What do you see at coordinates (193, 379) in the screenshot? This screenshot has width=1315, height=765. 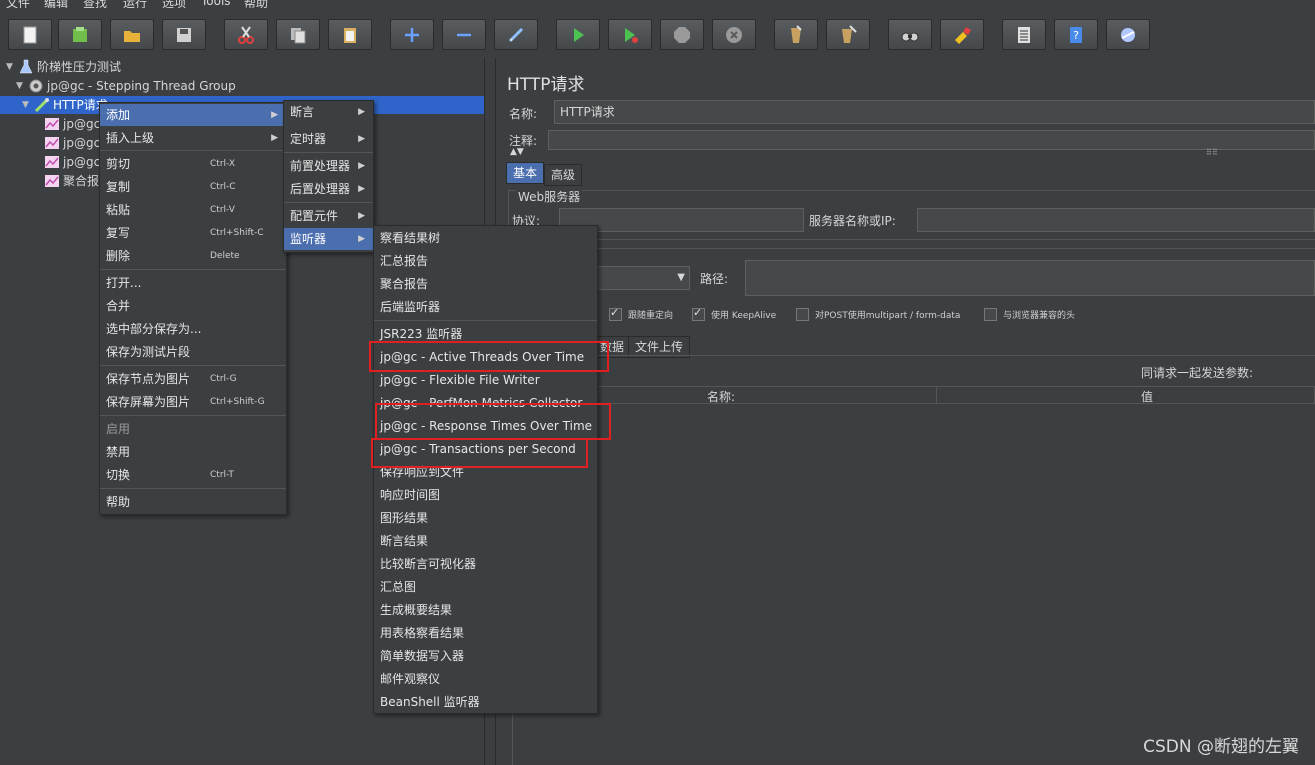 I see `menu-item-save-node-image: 保存节点为图片 Ctrl-G` at bounding box center [193, 379].